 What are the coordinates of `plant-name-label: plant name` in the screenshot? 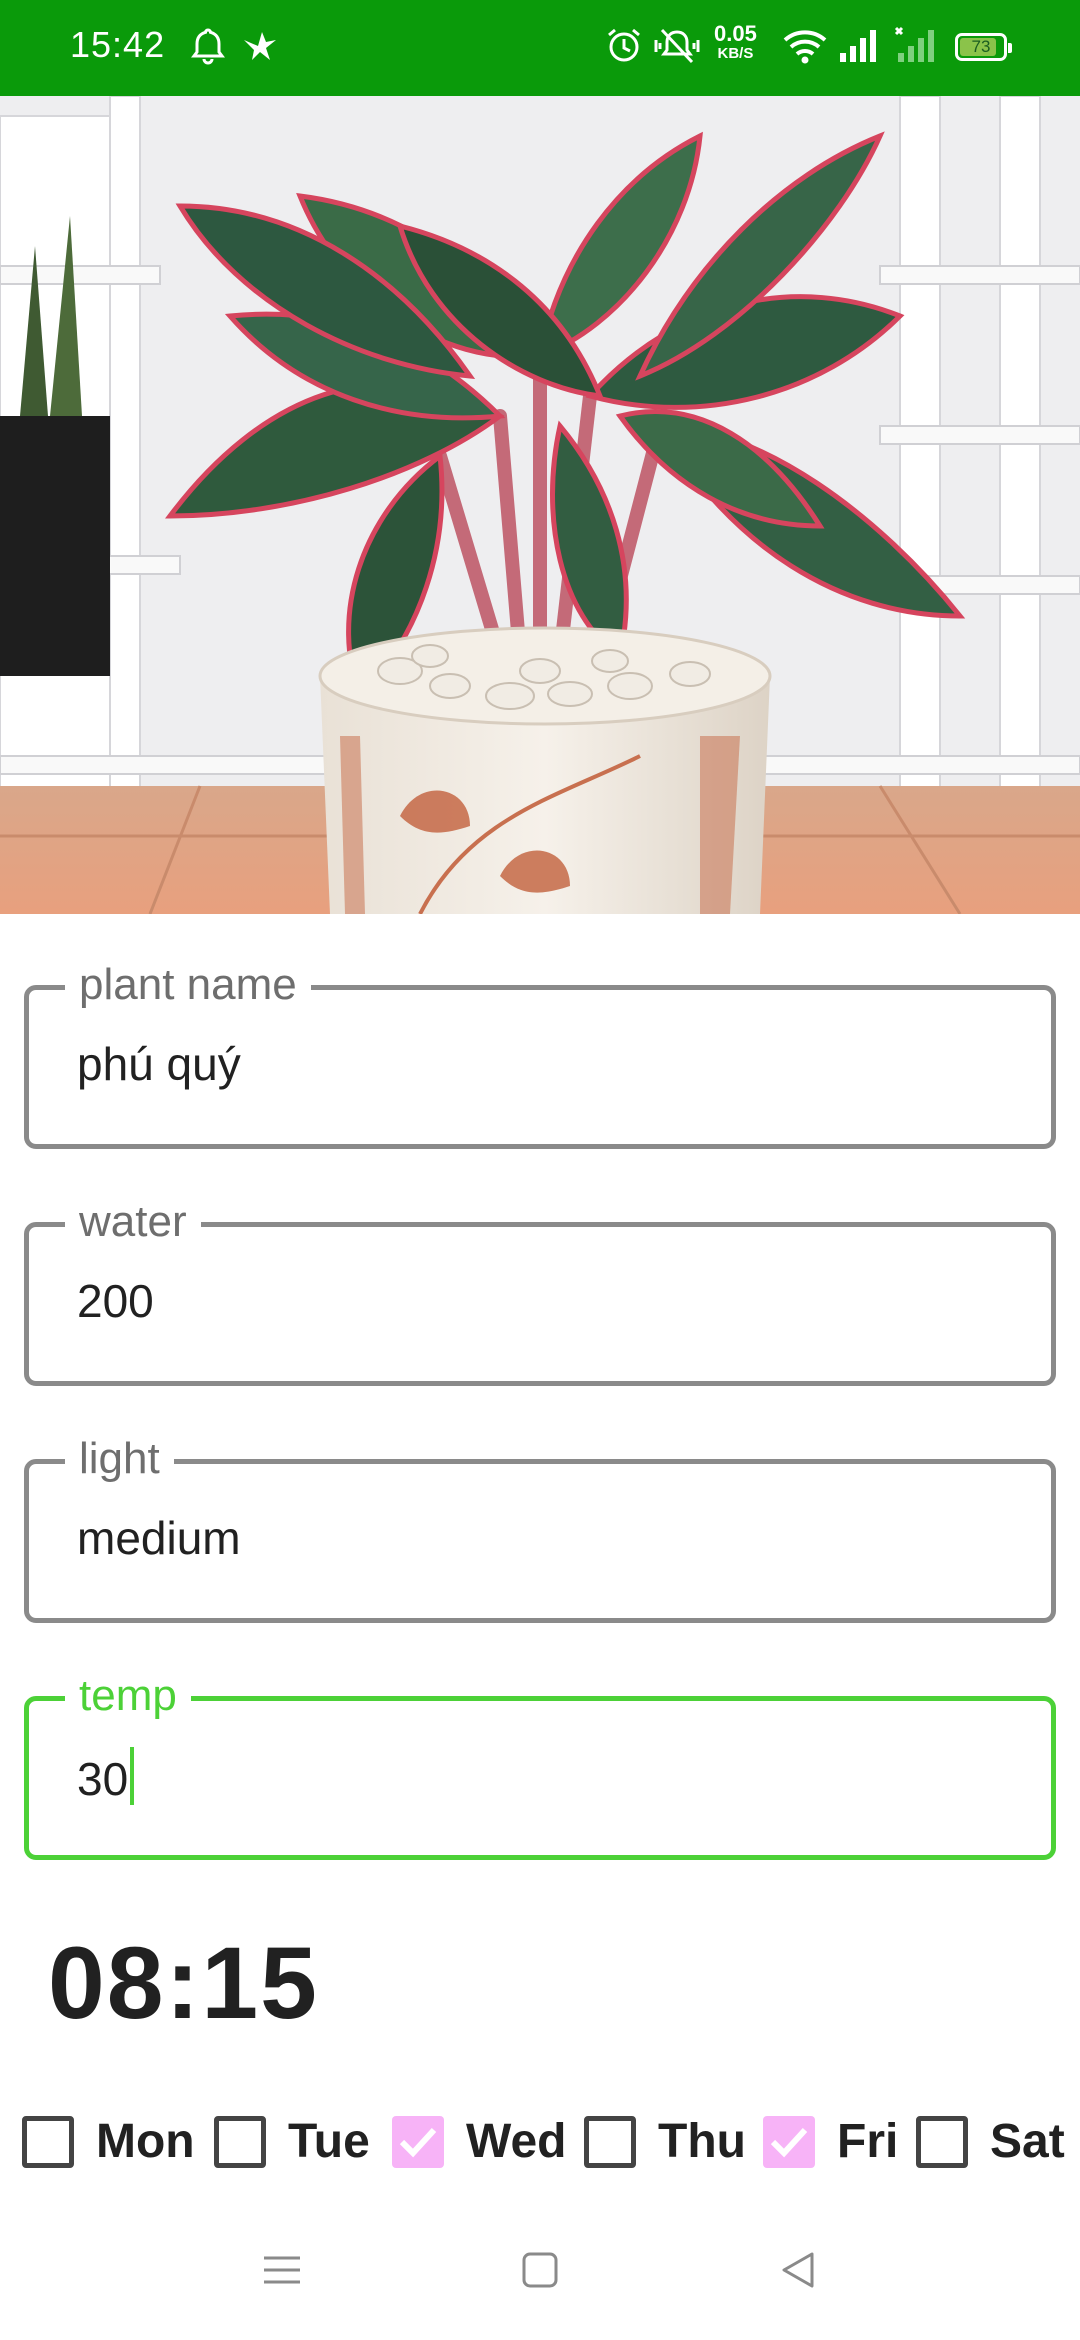 It's located at (188, 985).